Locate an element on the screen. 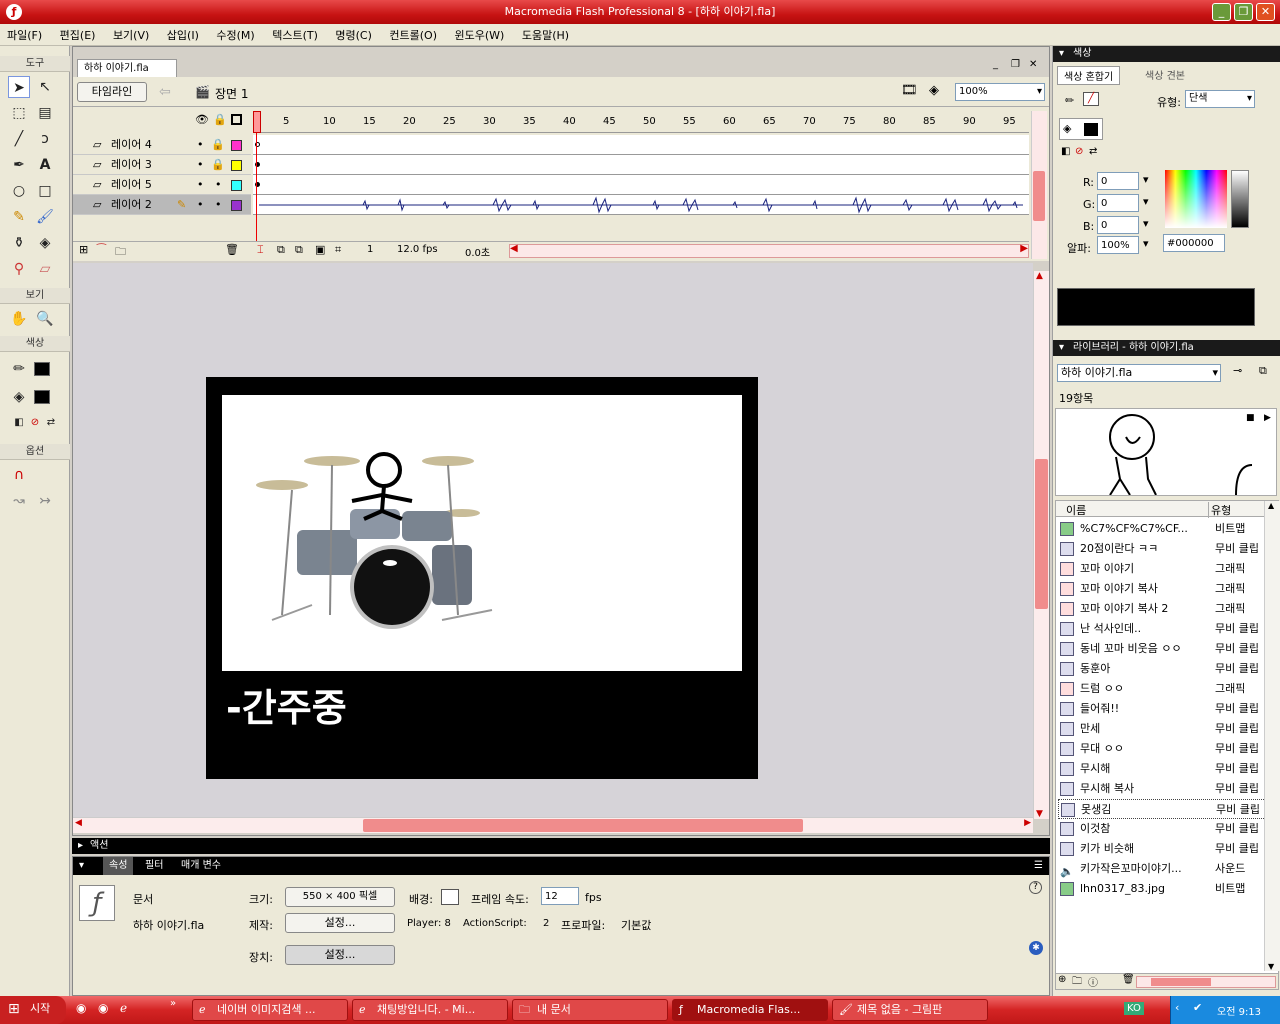 This screenshot has width=1280, height=1024. alpha-input is located at coordinates (1118, 245).